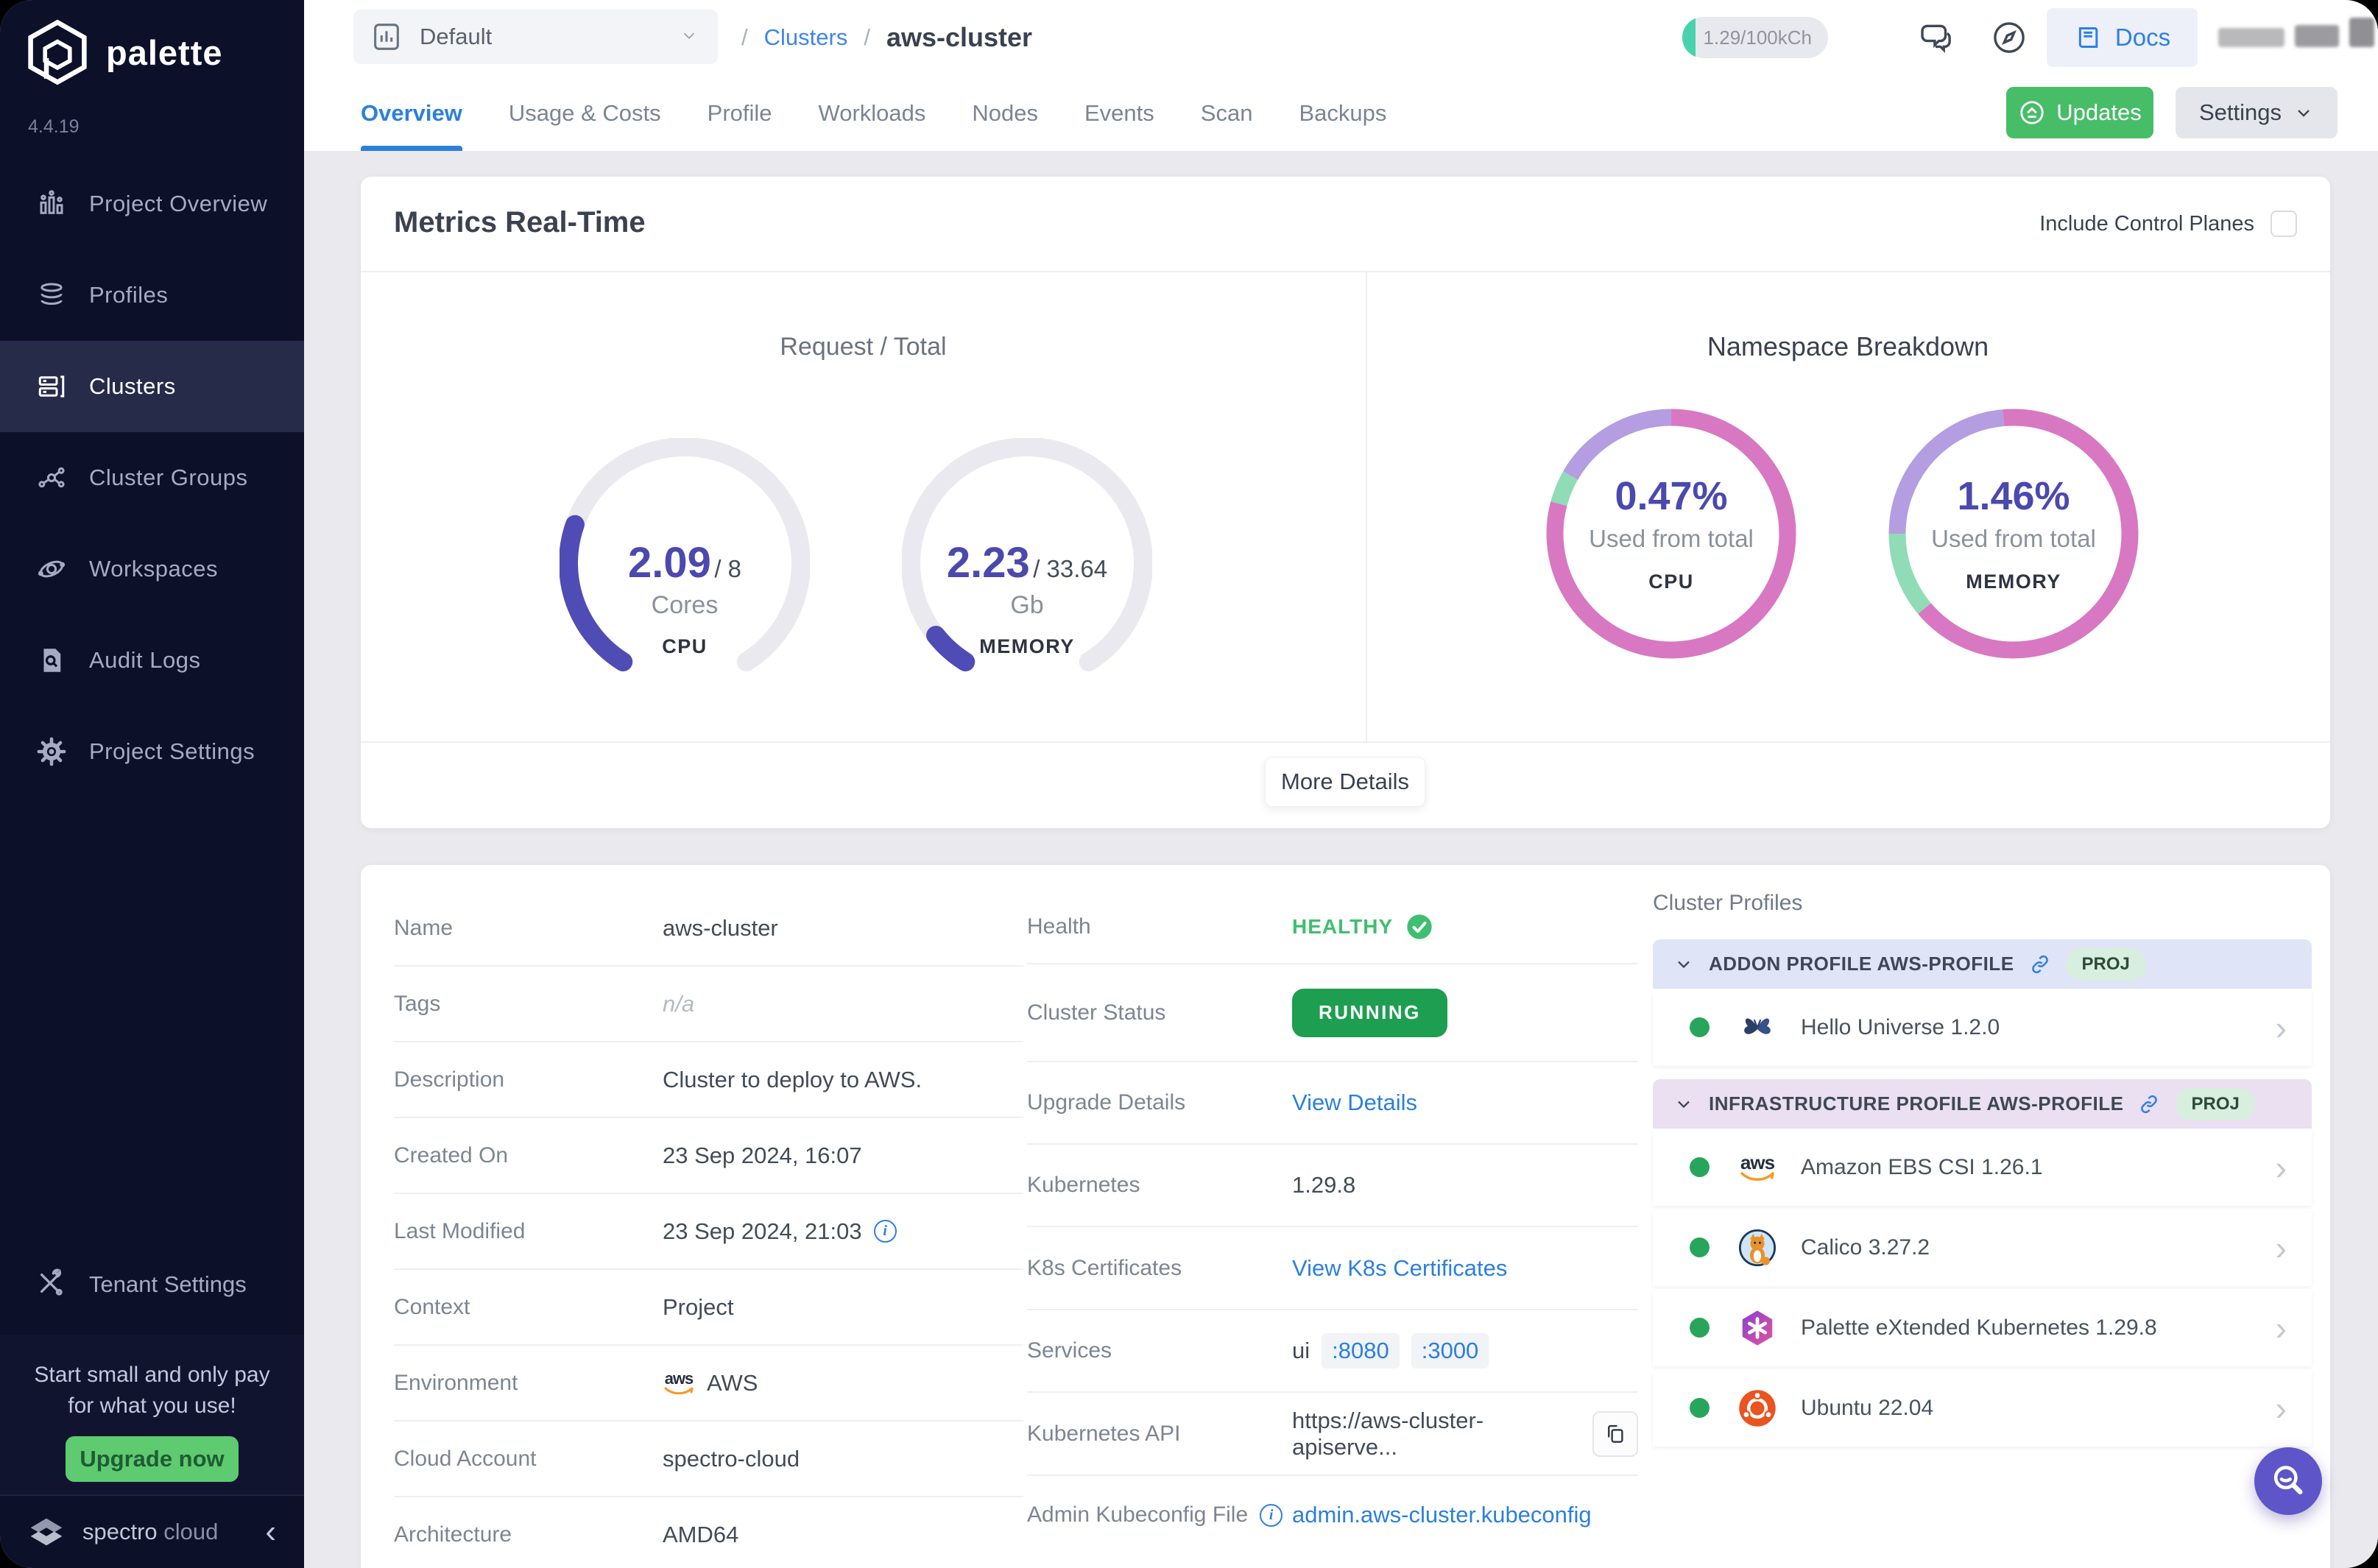  What do you see at coordinates (152, 1459) in the screenshot?
I see `upgrade-now-button: Upgrade now` at bounding box center [152, 1459].